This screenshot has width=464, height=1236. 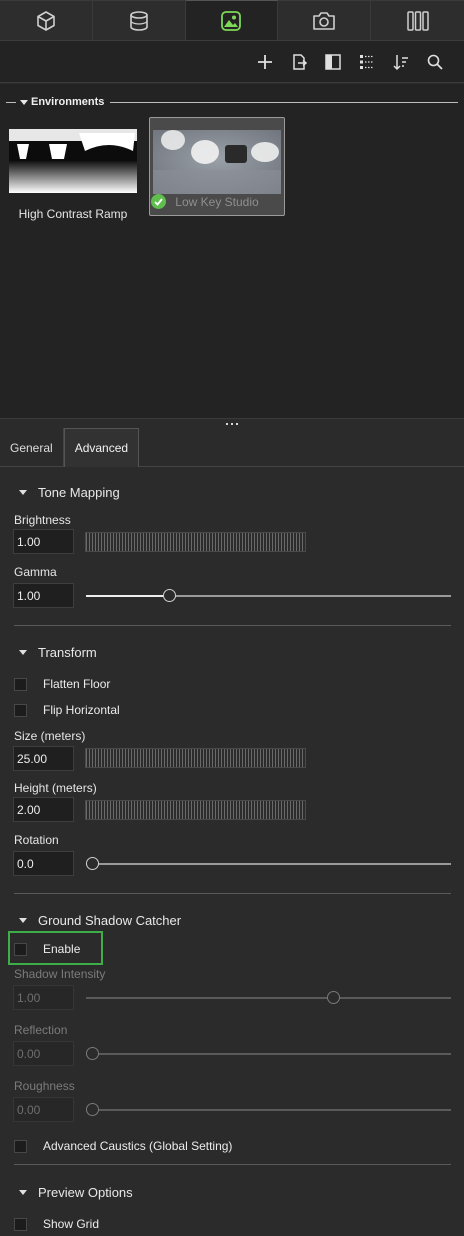 What do you see at coordinates (79, 492) in the screenshot?
I see `section-title: Tone Mapping` at bounding box center [79, 492].